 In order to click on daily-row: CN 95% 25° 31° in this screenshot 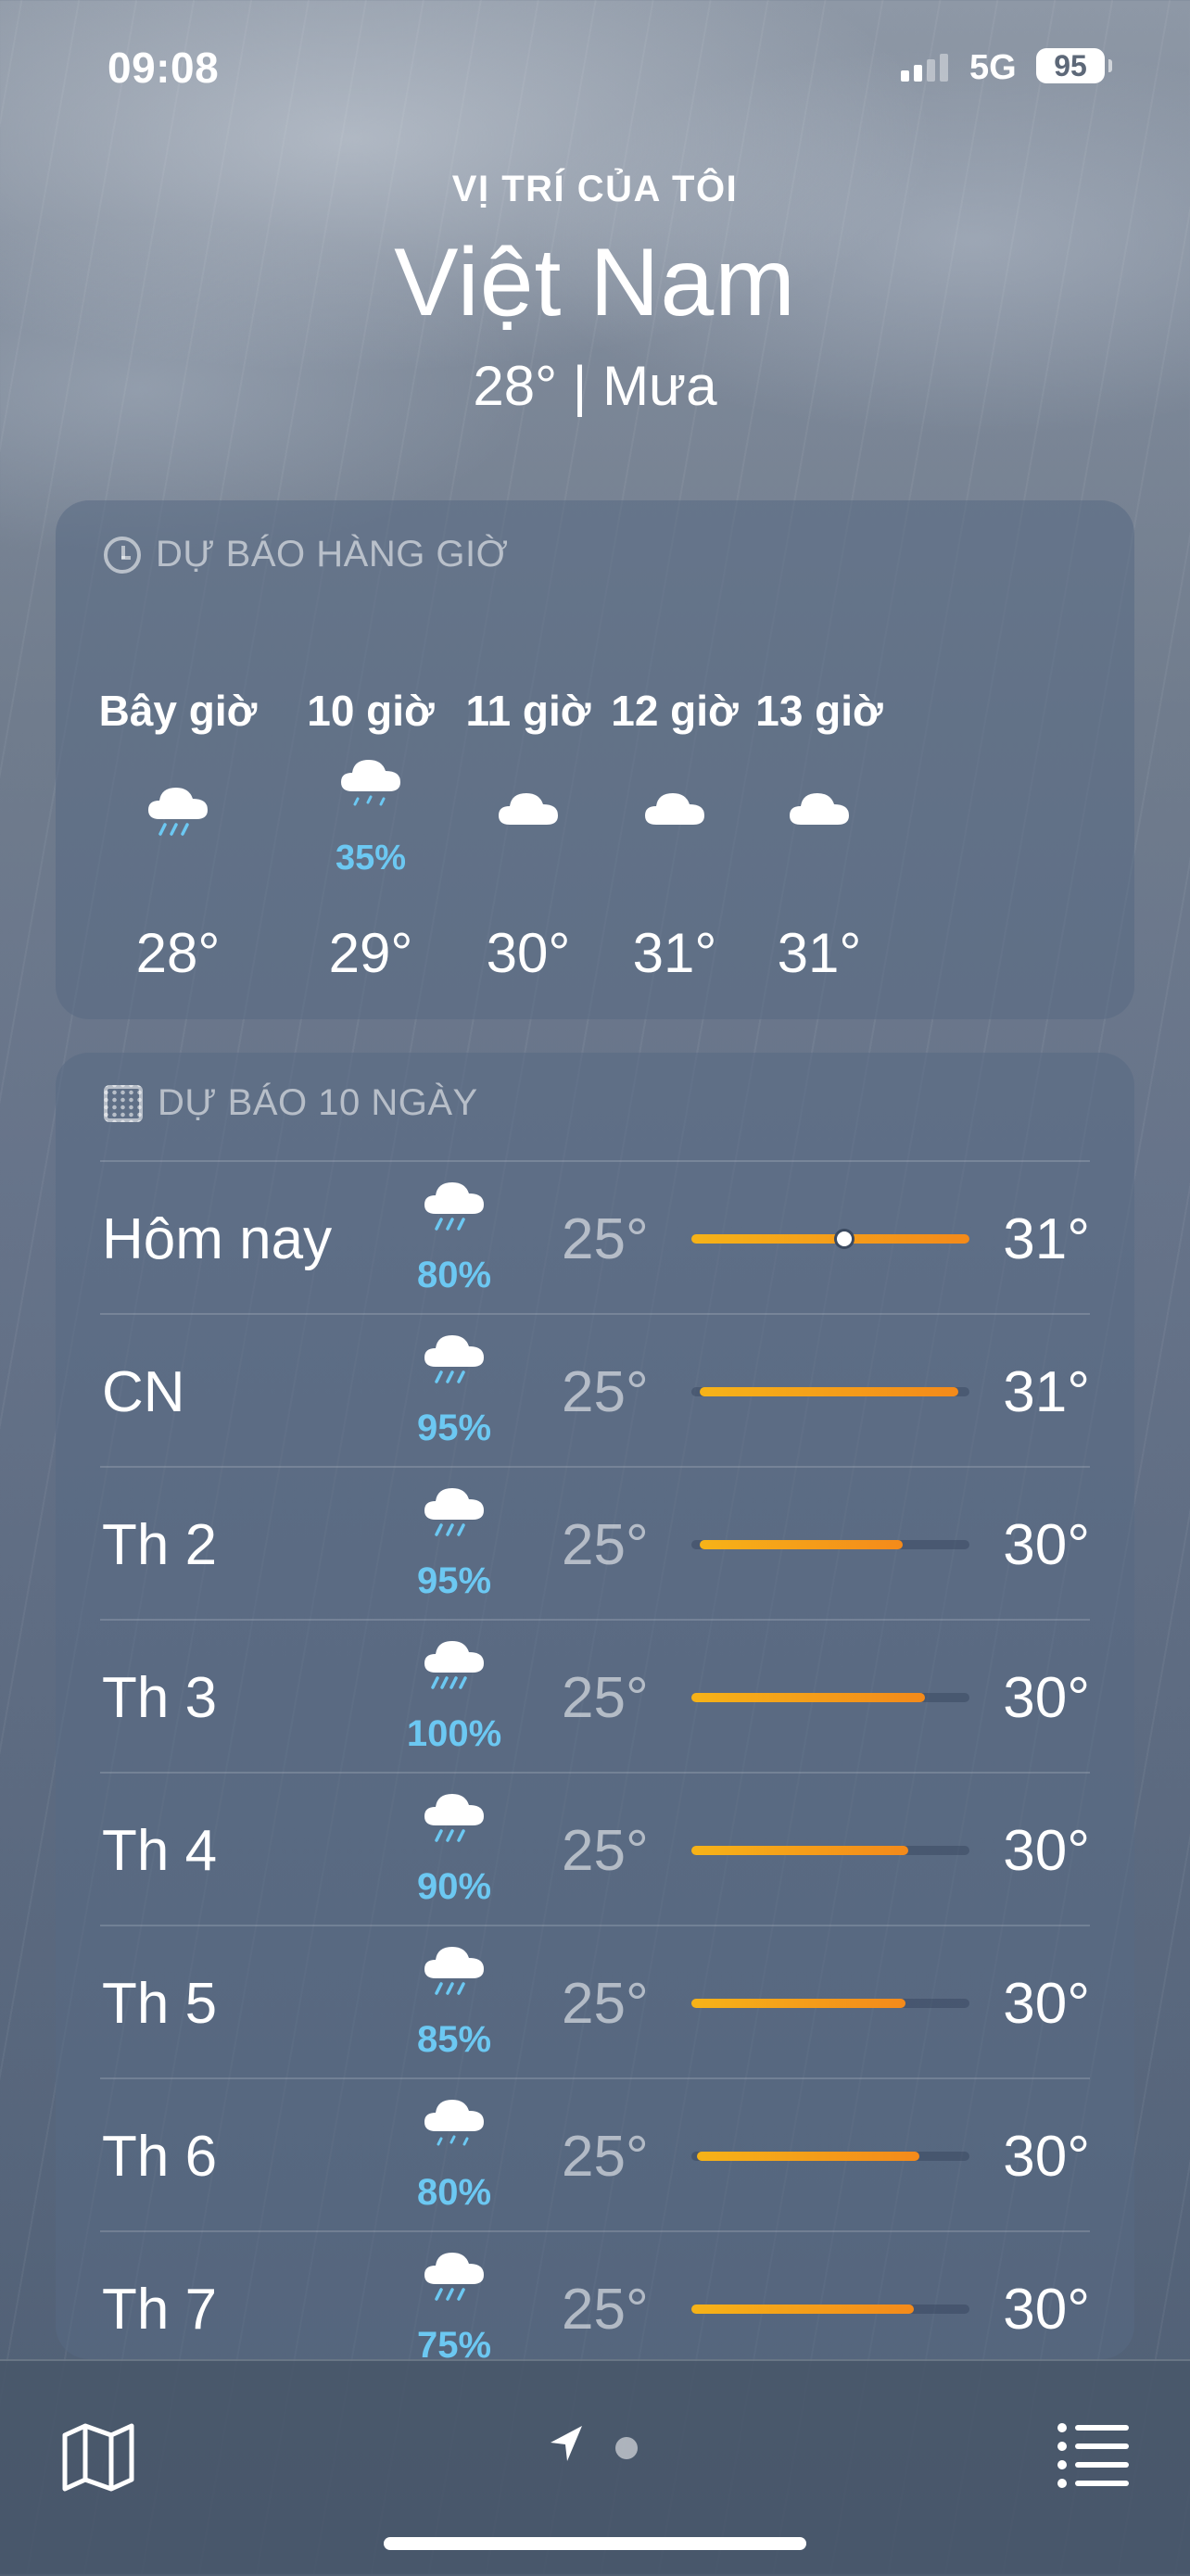, I will do `click(595, 1390)`.